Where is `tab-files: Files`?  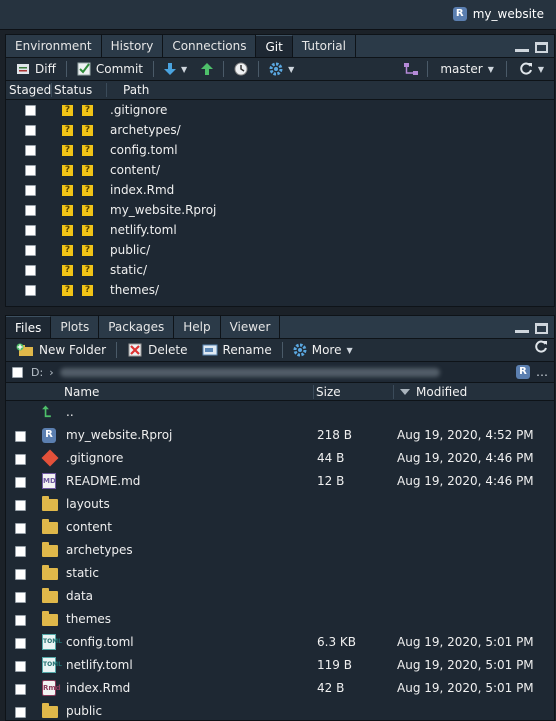 tab-files: Files is located at coordinates (29, 327).